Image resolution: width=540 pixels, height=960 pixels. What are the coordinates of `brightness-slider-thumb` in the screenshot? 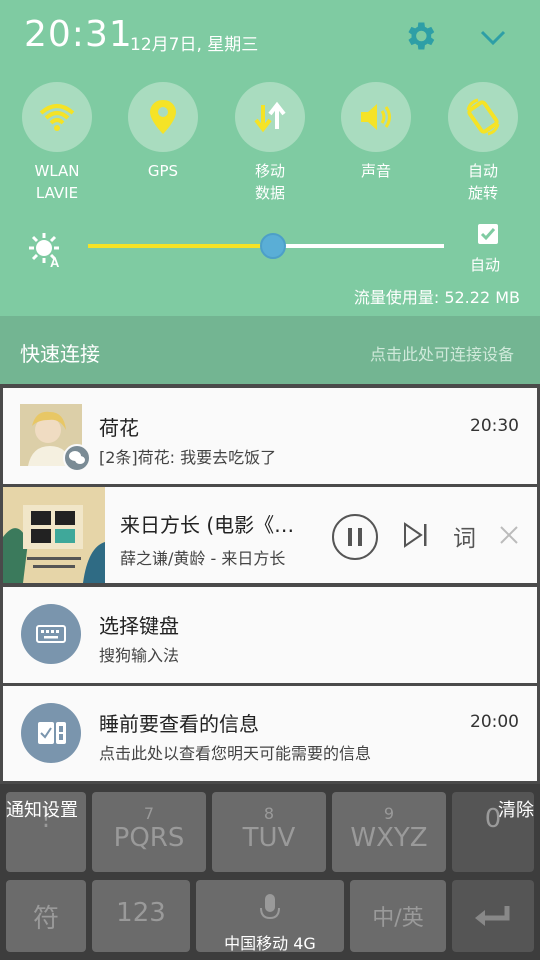 It's located at (273, 246).